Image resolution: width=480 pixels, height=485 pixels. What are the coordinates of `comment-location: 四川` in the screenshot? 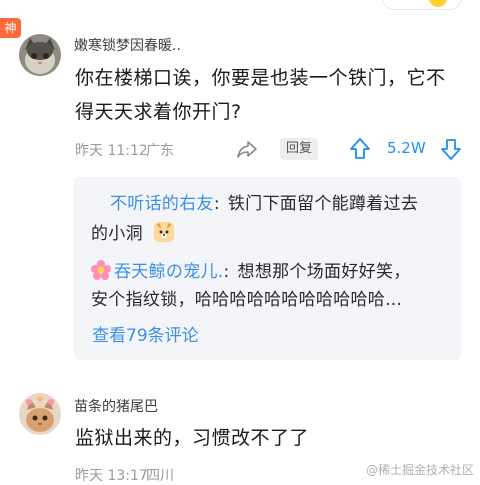 It's located at (160, 476).